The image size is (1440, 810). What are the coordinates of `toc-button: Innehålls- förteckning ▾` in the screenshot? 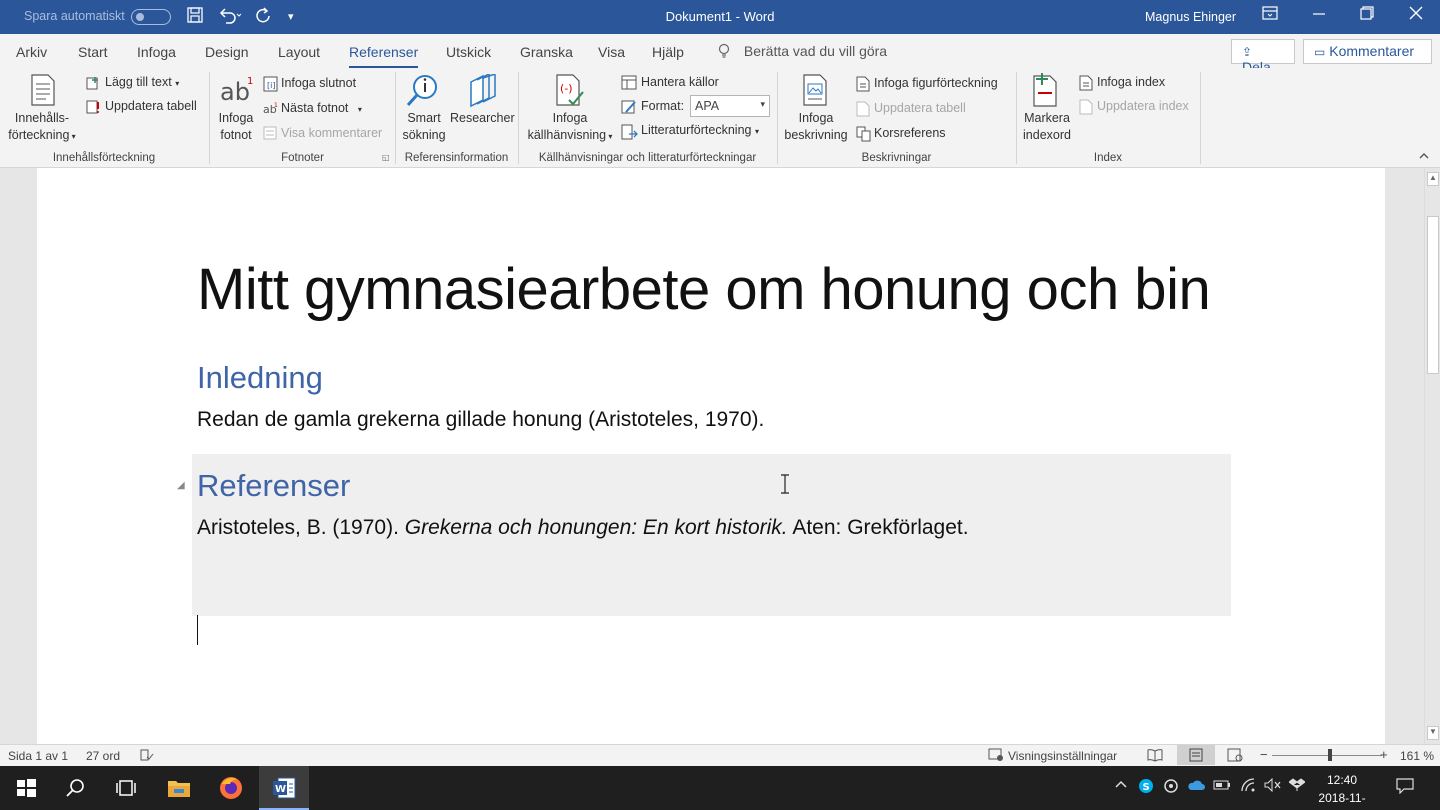 It's located at (42, 127).